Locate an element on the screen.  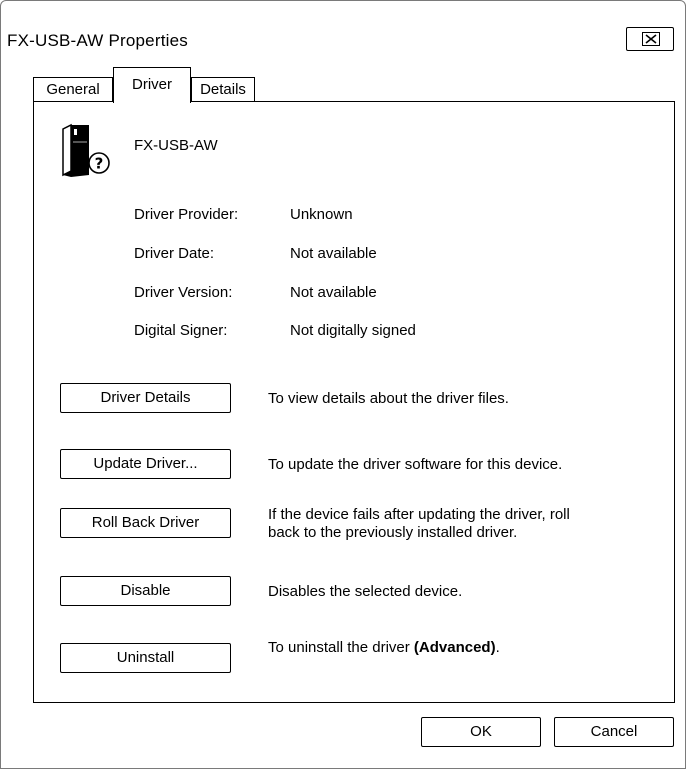
disable-description: Disables the selected device. is located at coordinates (365, 591).